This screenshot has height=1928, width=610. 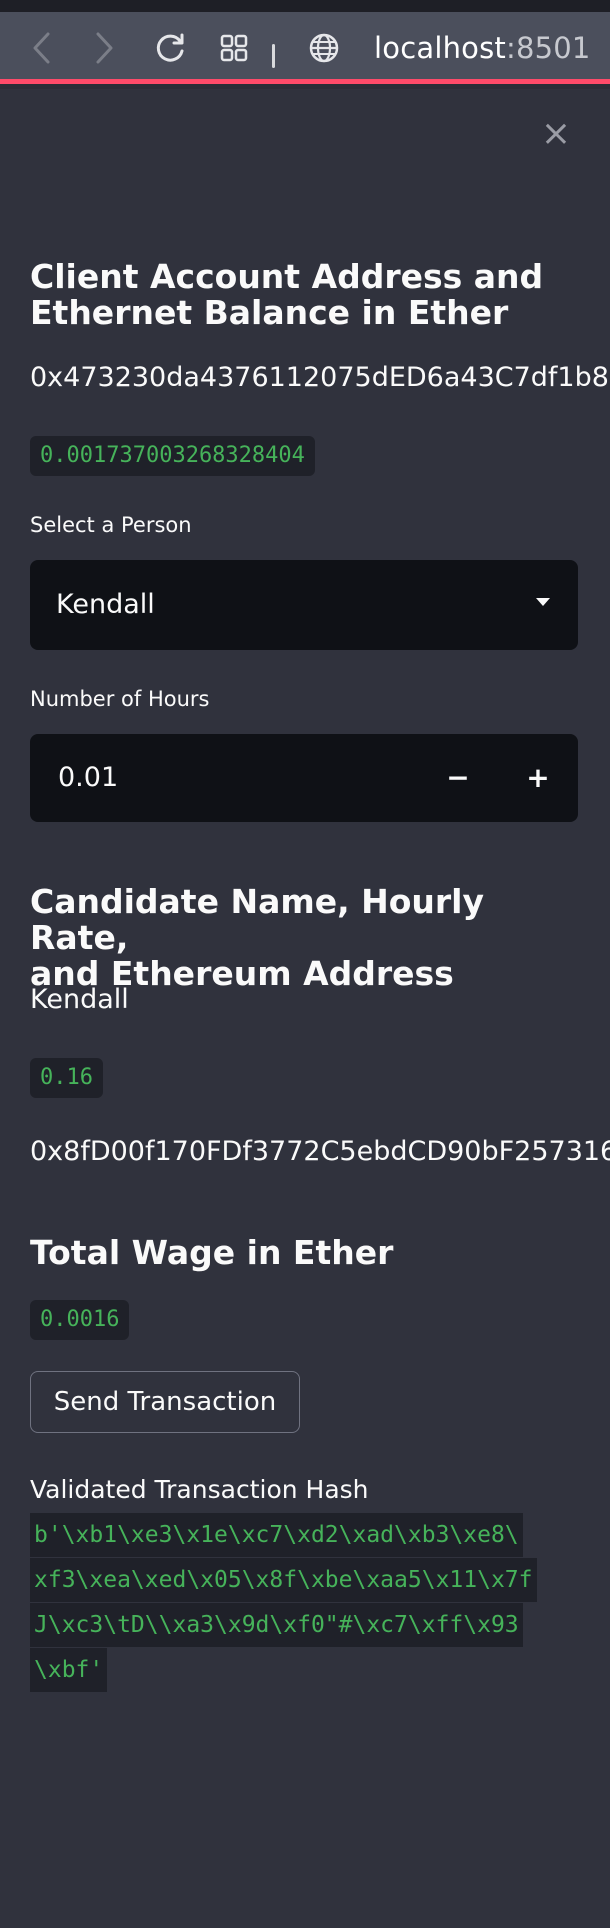 What do you see at coordinates (42, 48) in the screenshot?
I see `back-arrow-icon` at bounding box center [42, 48].